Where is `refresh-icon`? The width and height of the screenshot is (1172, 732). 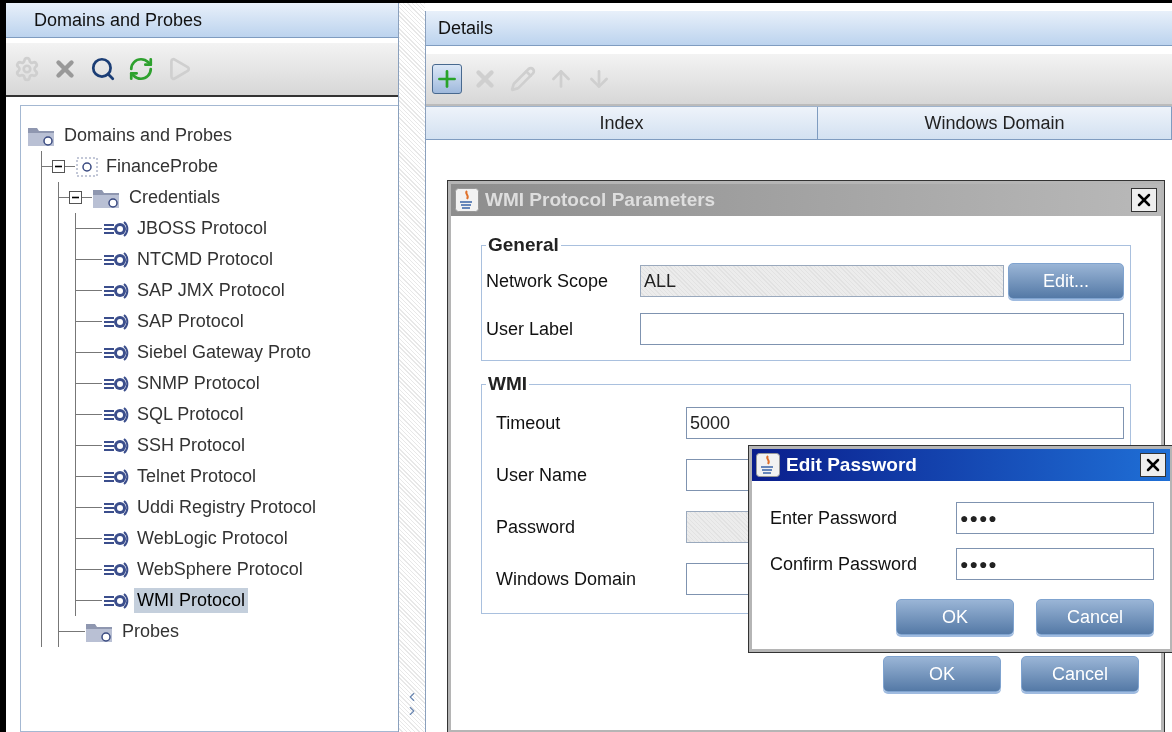 refresh-icon is located at coordinates (141, 69).